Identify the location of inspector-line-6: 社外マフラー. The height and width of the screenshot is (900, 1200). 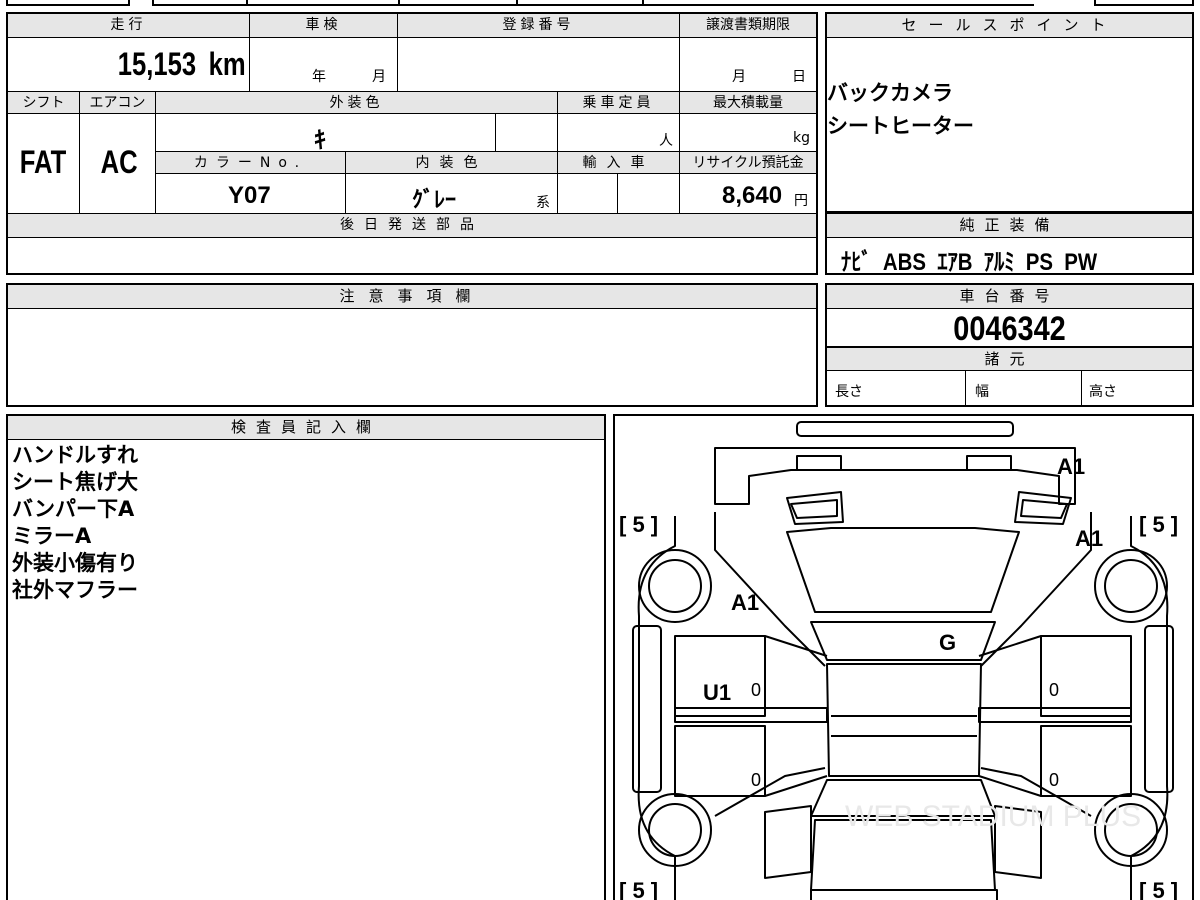
(75, 590).